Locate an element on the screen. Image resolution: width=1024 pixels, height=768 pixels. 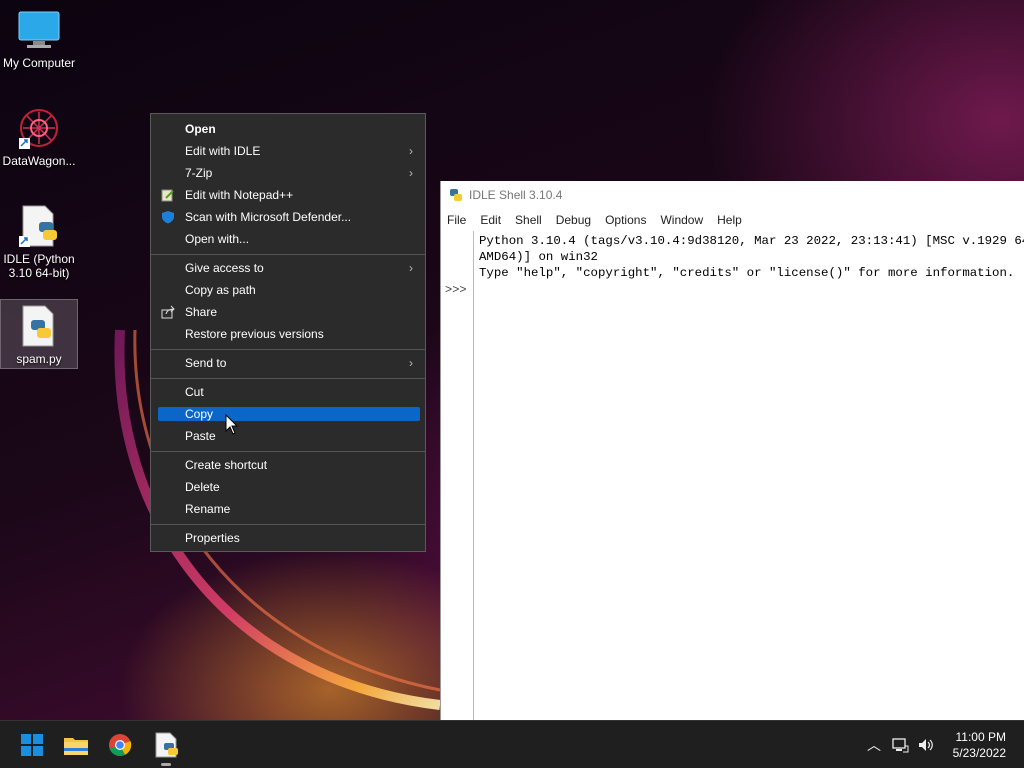
menu-file: File is located at coordinates (456, 220).